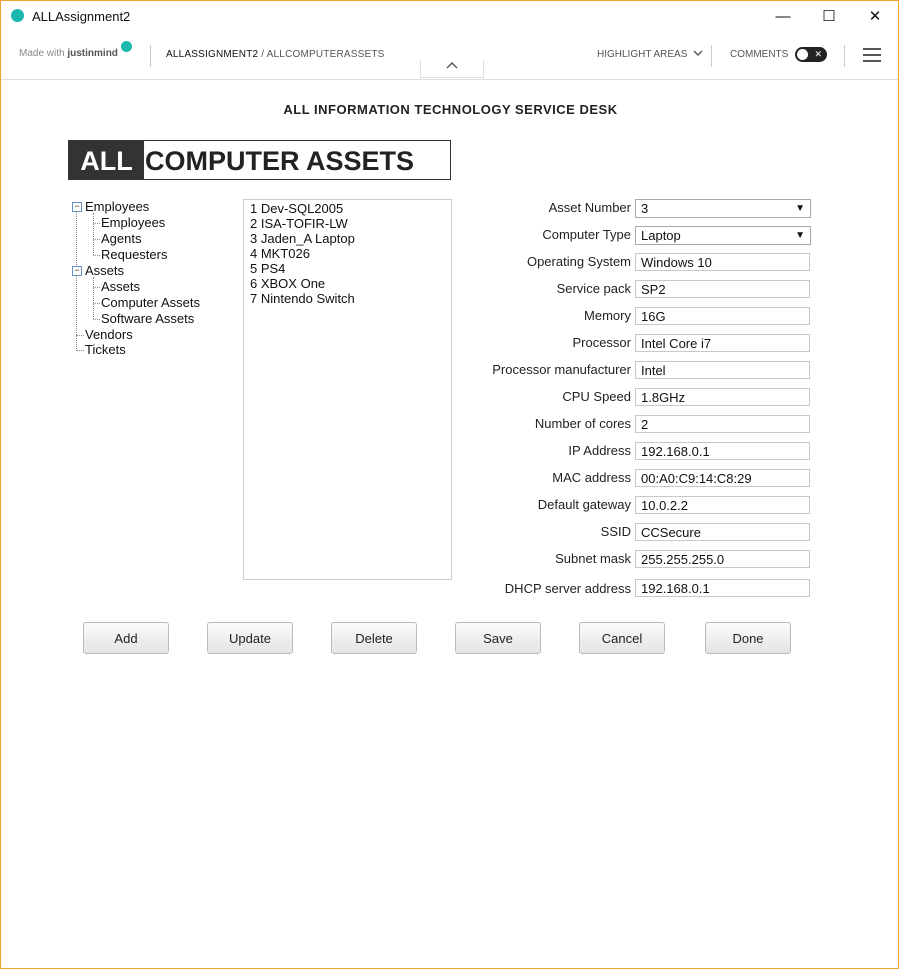 Image resolution: width=899 pixels, height=969 pixels. Describe the element at coordinates (77, 207) in the screenshot. I see `collapse-employees-icon: −` at that location.